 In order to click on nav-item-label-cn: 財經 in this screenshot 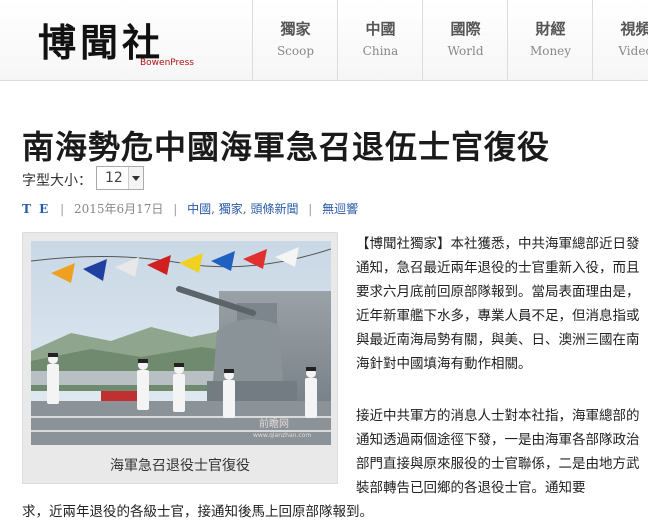, I will do `click(550, 29)`.